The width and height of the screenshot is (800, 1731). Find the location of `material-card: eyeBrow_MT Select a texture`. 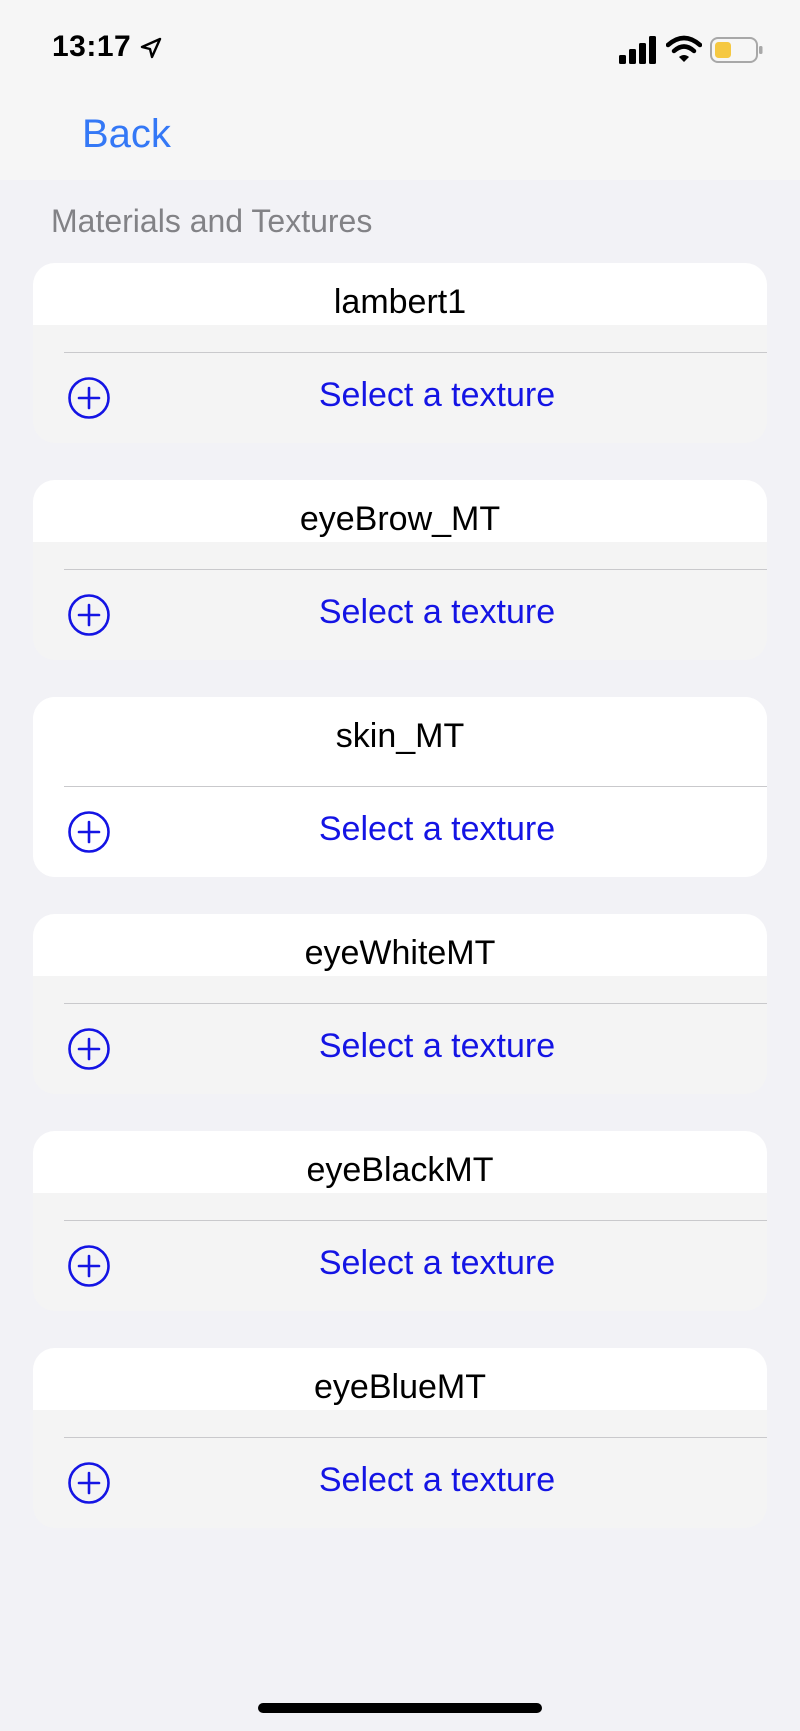

material-card: eyeBrow_MT Select a texture is located at coordinates (400, 570).